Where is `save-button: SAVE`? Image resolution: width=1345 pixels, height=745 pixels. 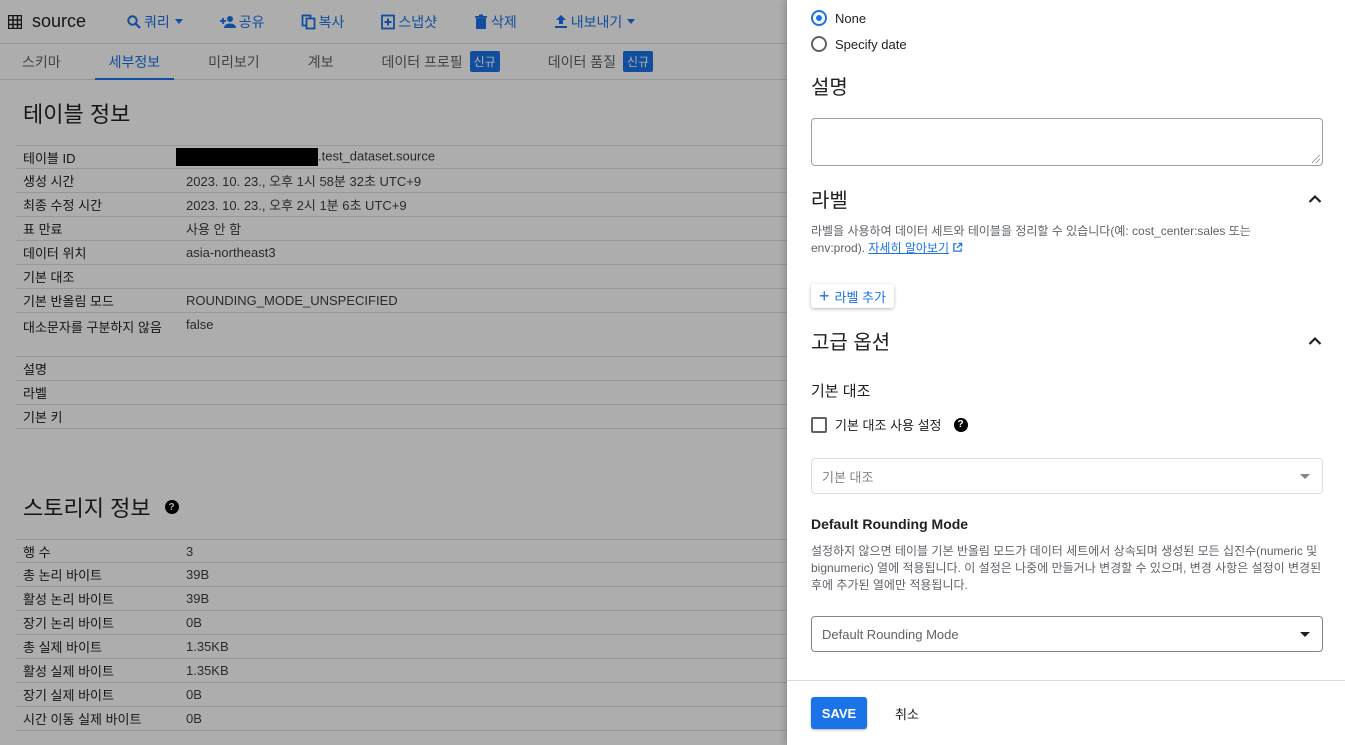 save-button: SAVE is located at coordinates (839, 713).